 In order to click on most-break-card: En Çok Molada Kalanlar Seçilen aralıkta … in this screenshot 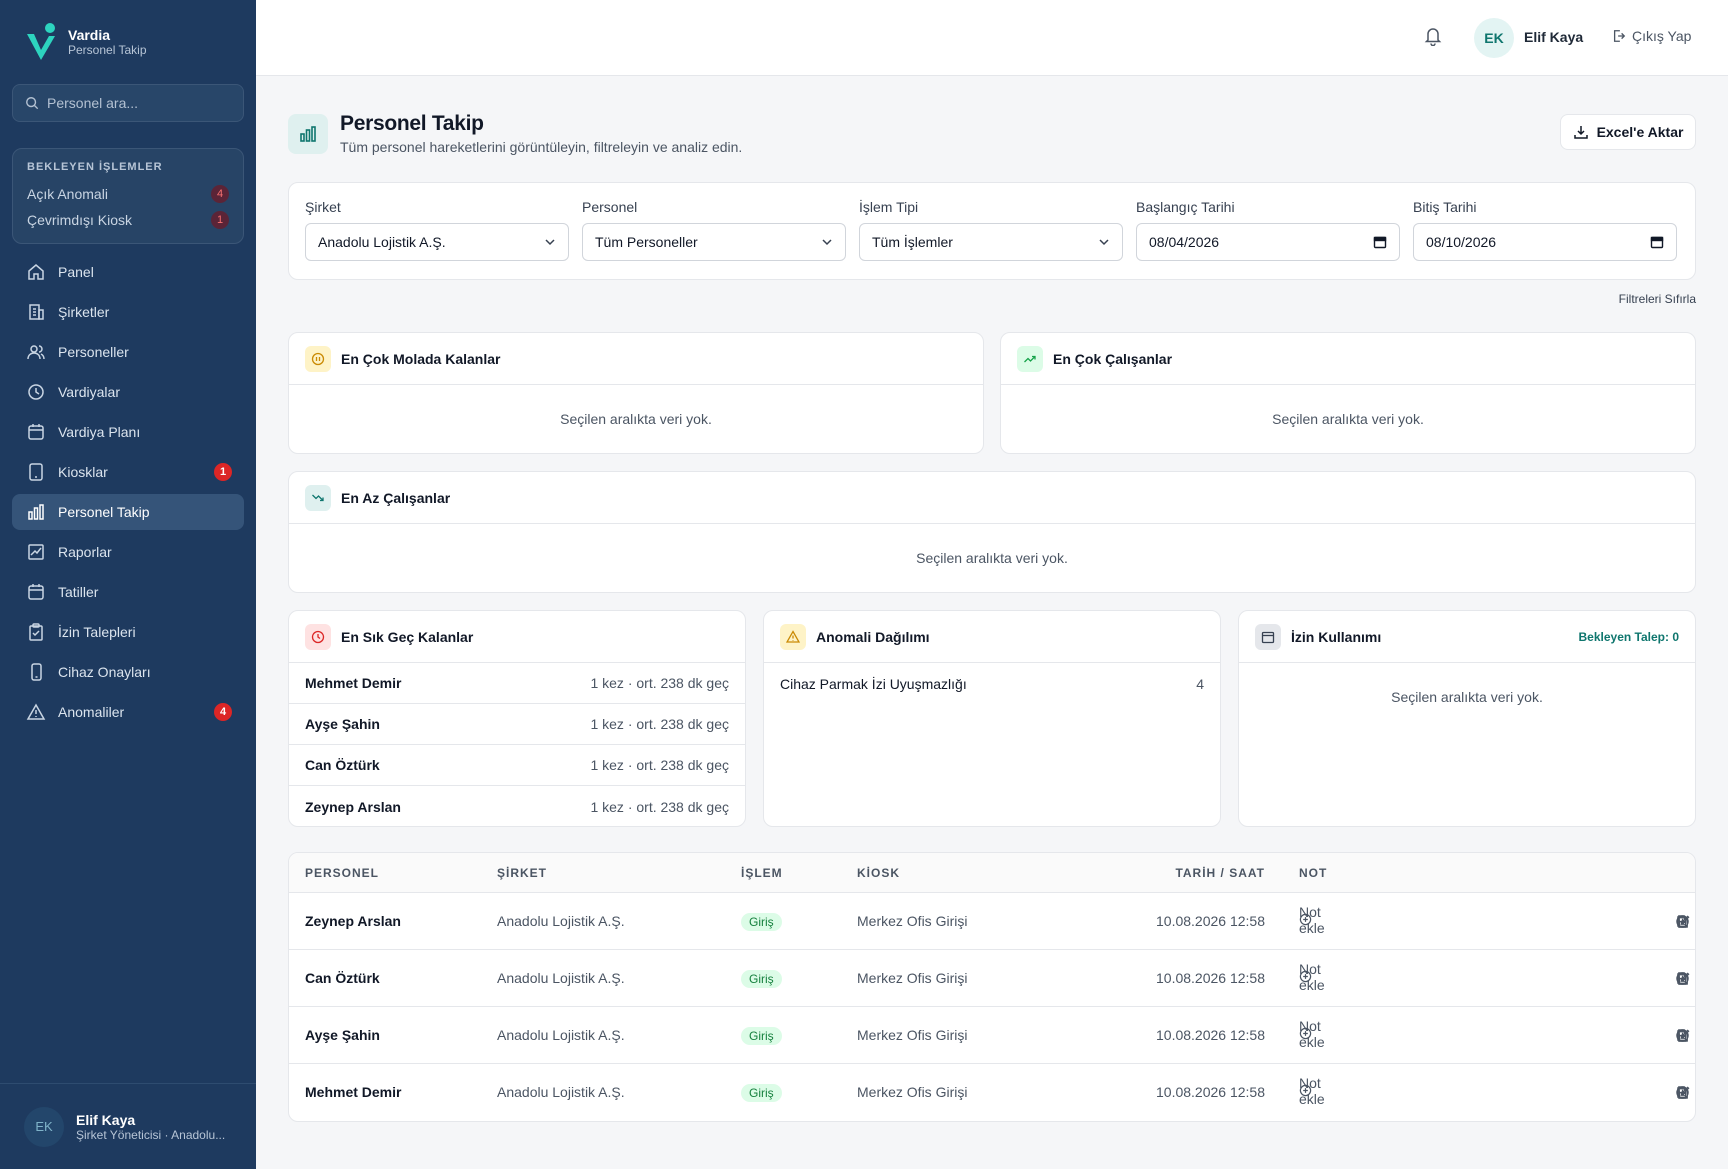, I will do `click(636, 393)`.